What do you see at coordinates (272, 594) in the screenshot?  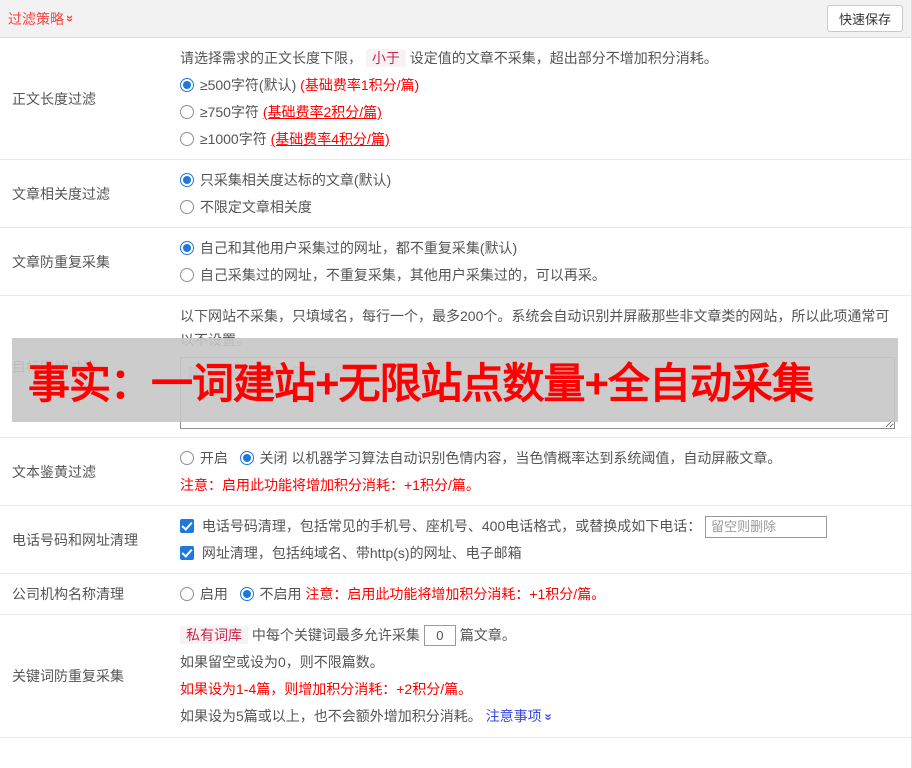 I see `radio-org-disable: 不启用` at bounding box center [272, 594].